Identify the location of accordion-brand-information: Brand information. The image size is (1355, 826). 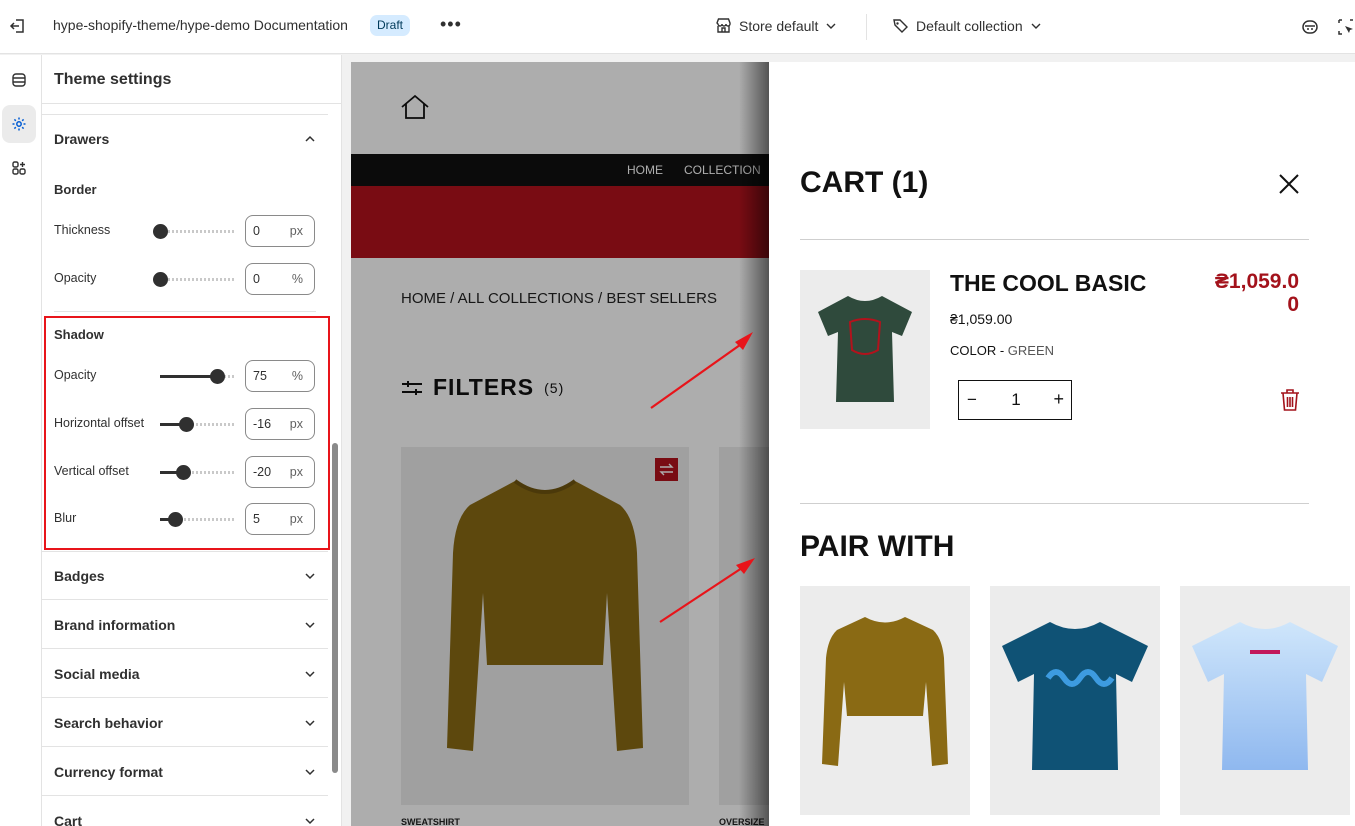
(185, 625).